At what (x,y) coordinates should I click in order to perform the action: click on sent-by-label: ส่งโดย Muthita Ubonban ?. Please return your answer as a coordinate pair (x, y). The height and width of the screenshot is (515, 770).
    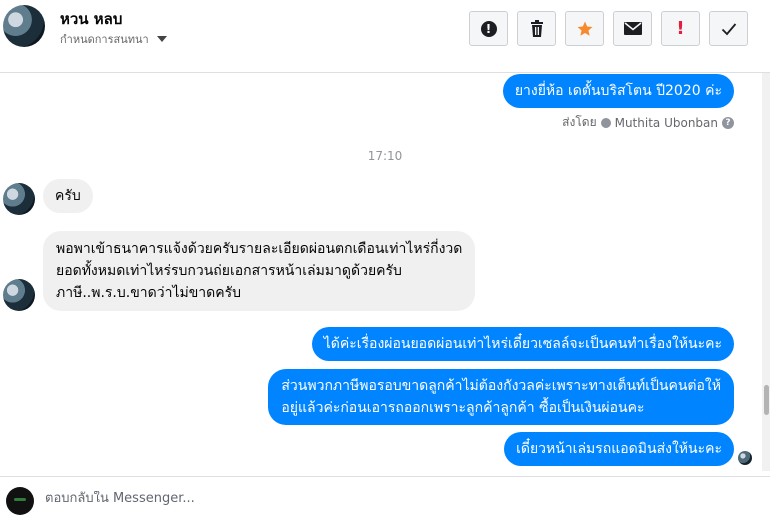
    Looking at the image, I should click on (648, 122).